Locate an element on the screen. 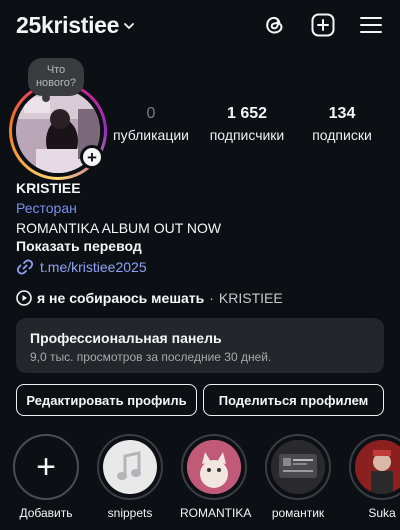 The width and height of the screenshot is (400, 530). following-label: подписки is located at coordinates (342, 135).